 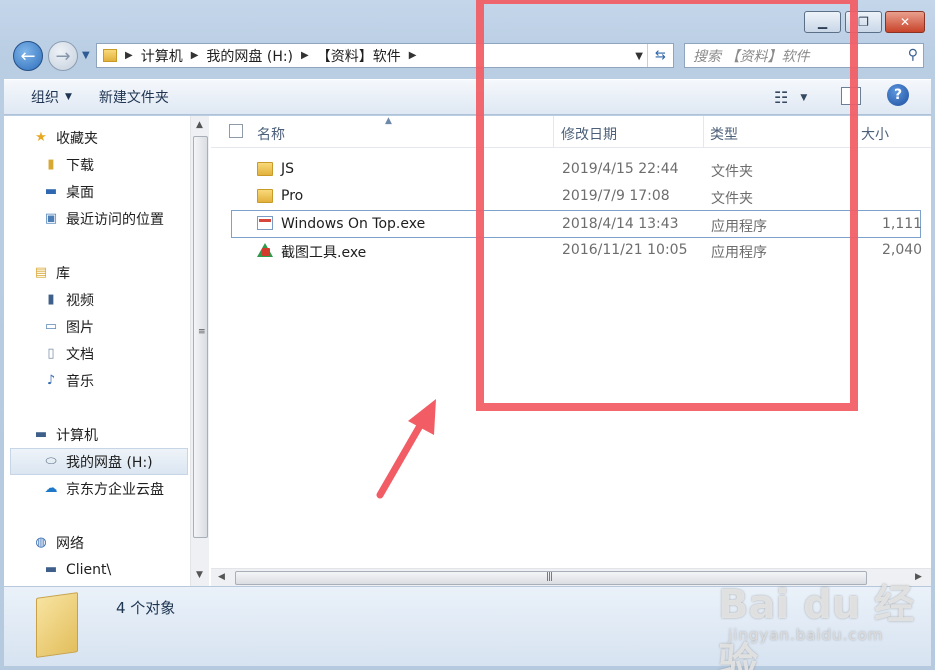 What do you see at coordinates (80, 192) in the screenshot?
I see `sidebar-label: 桌面` at bounding box center [80, 192].